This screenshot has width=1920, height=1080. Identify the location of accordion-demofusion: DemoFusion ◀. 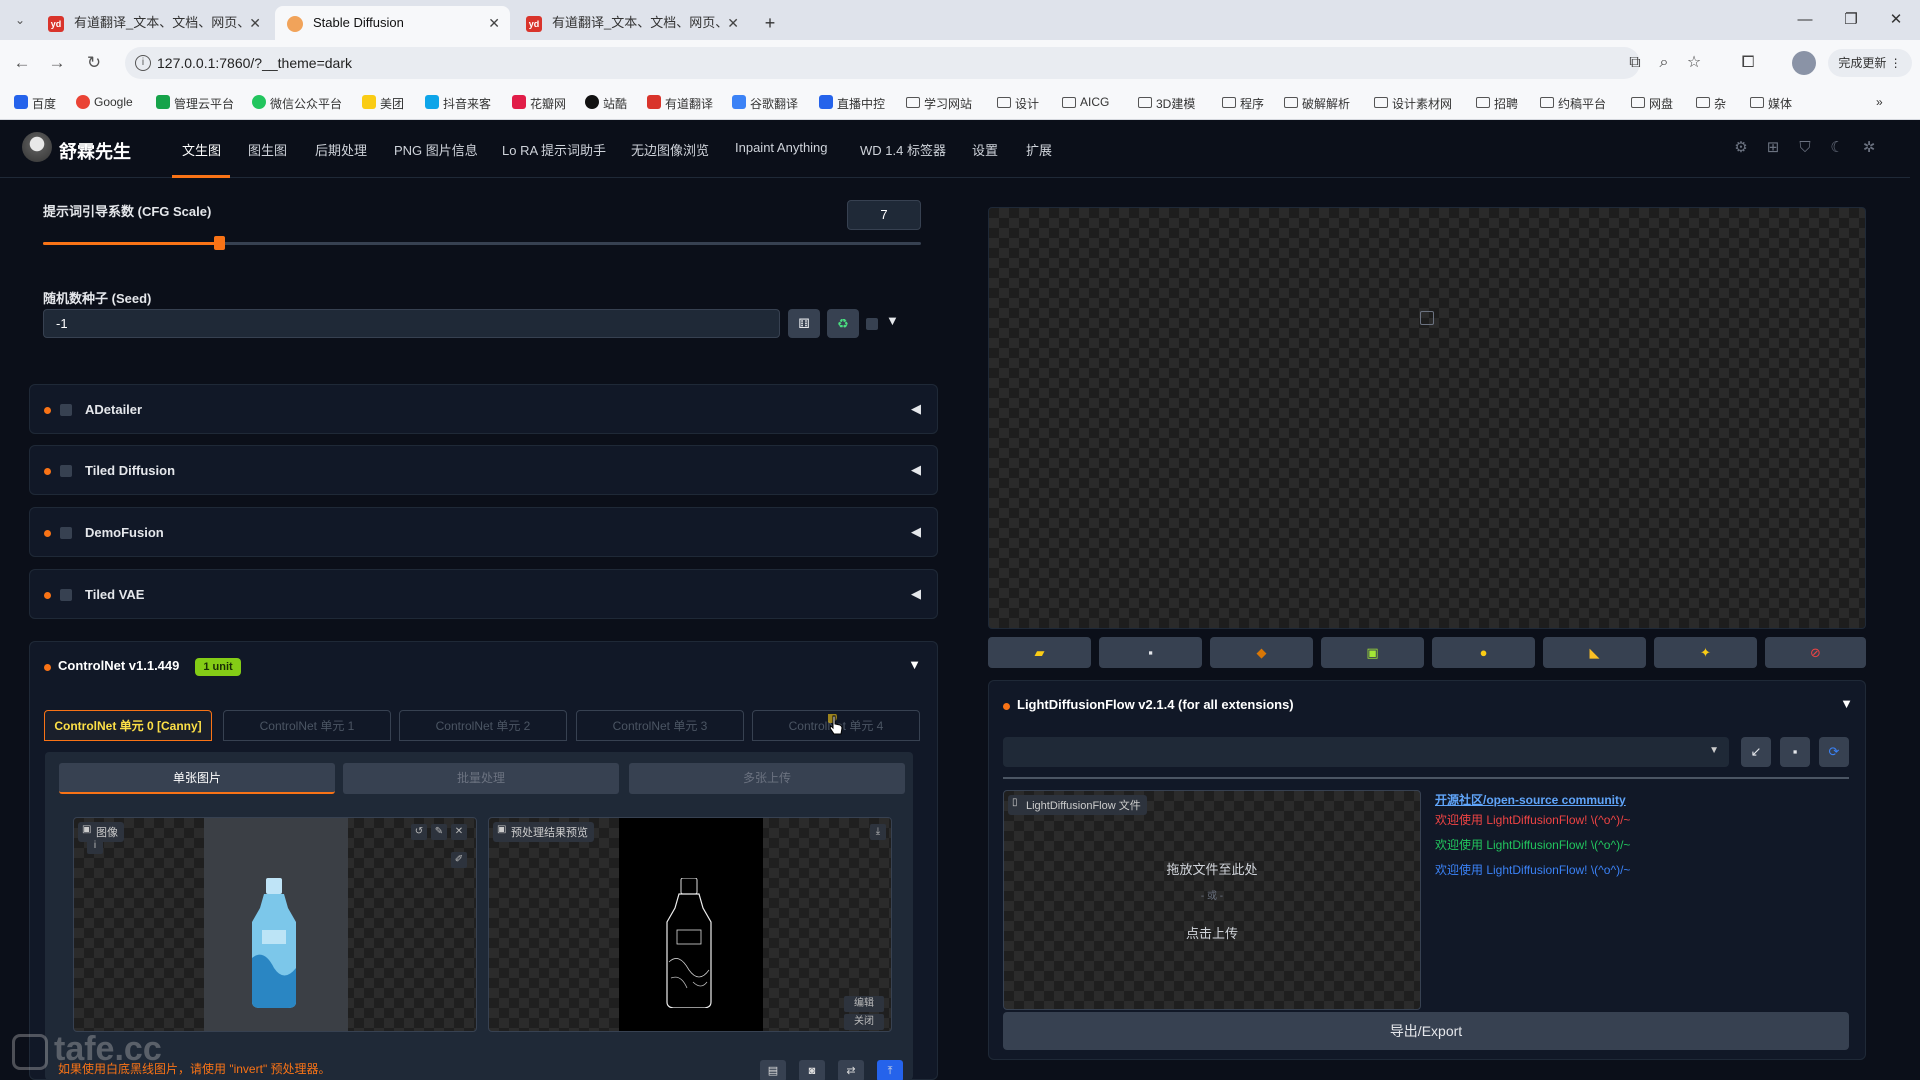
(483, 532).